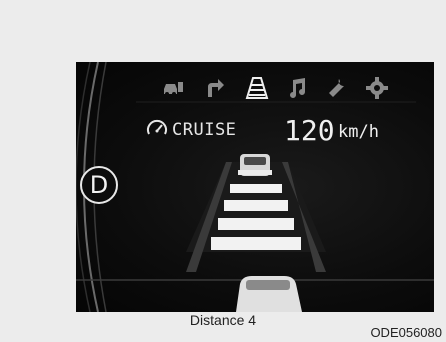 This screenshot has width=446, height=342. I want to click on lead-vehicle-icon, so click(255, 165).